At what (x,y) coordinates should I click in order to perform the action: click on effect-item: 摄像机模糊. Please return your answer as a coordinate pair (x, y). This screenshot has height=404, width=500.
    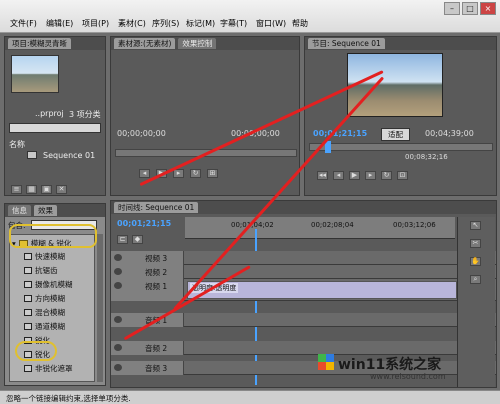
    Looking at the image, I should click on (48, 284).